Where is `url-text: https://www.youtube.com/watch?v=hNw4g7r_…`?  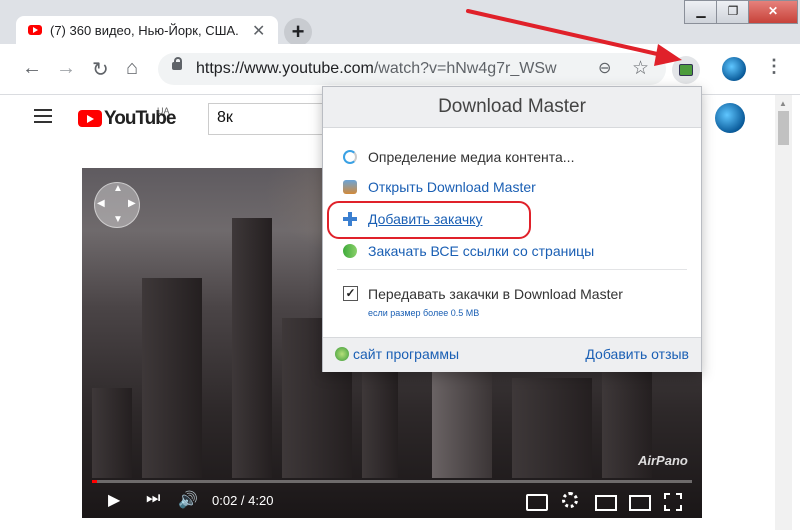 url-text: https://www.youtube.com/watch?v=hNw4g7r_… is located at coordinates (376, 69).